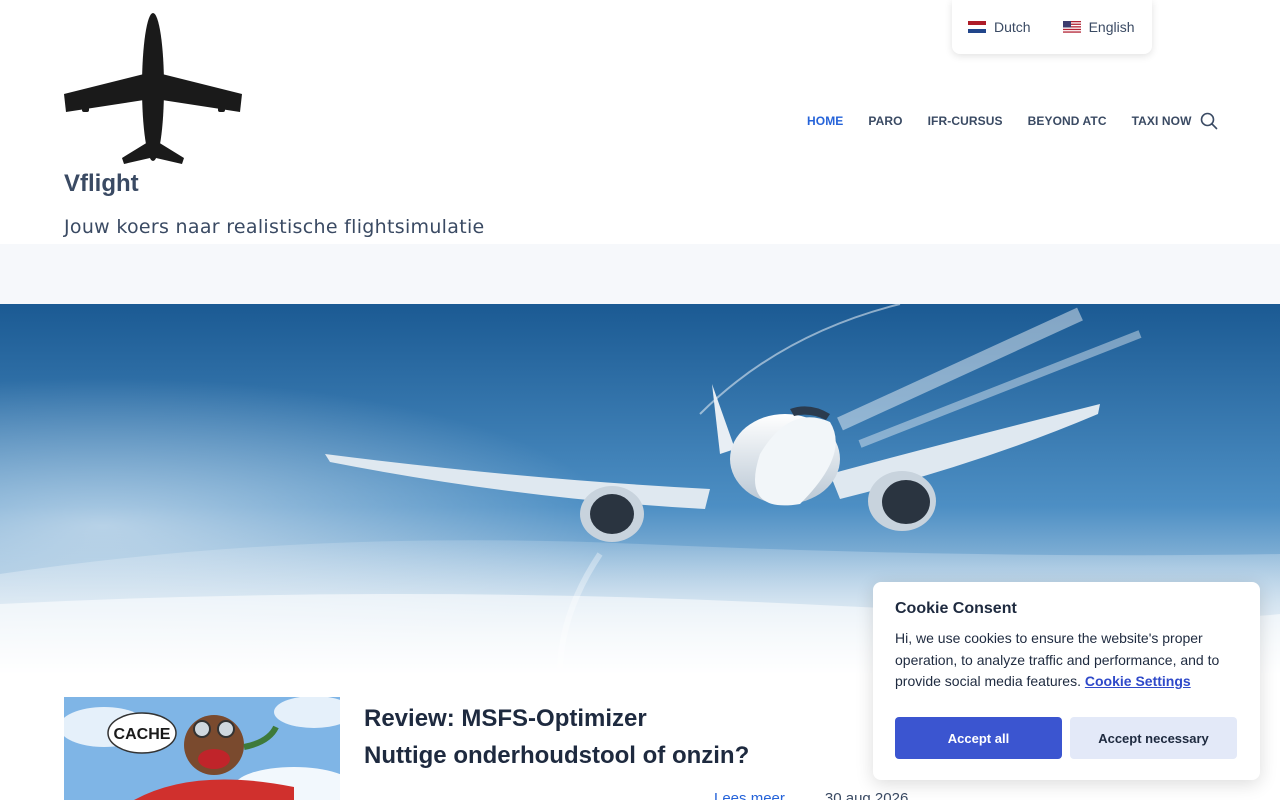 This screenshot has height=800, width=1280. I want to click on language-switcher: Dutch English, so click(1052, 27).